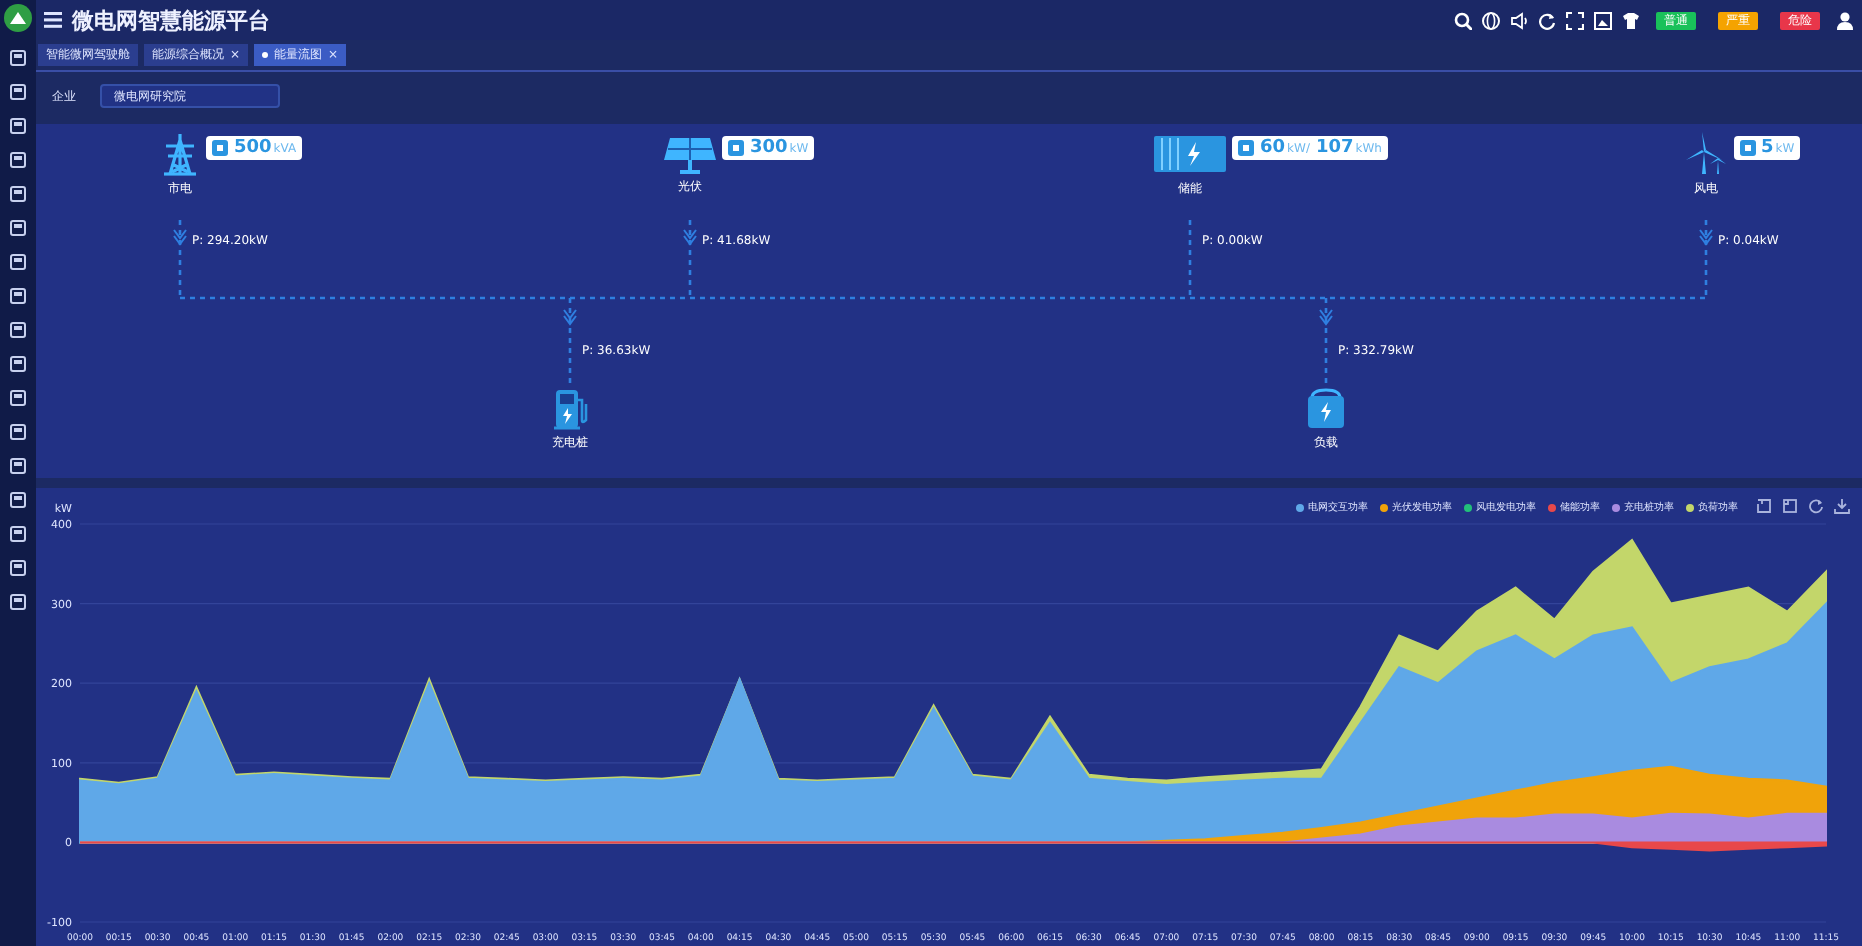 This screenshot has height=946, width=1862. What do you see at coordinates (180, 154) in the screenshot?
I see `pylon-icon` at bounding box center [180, 154].